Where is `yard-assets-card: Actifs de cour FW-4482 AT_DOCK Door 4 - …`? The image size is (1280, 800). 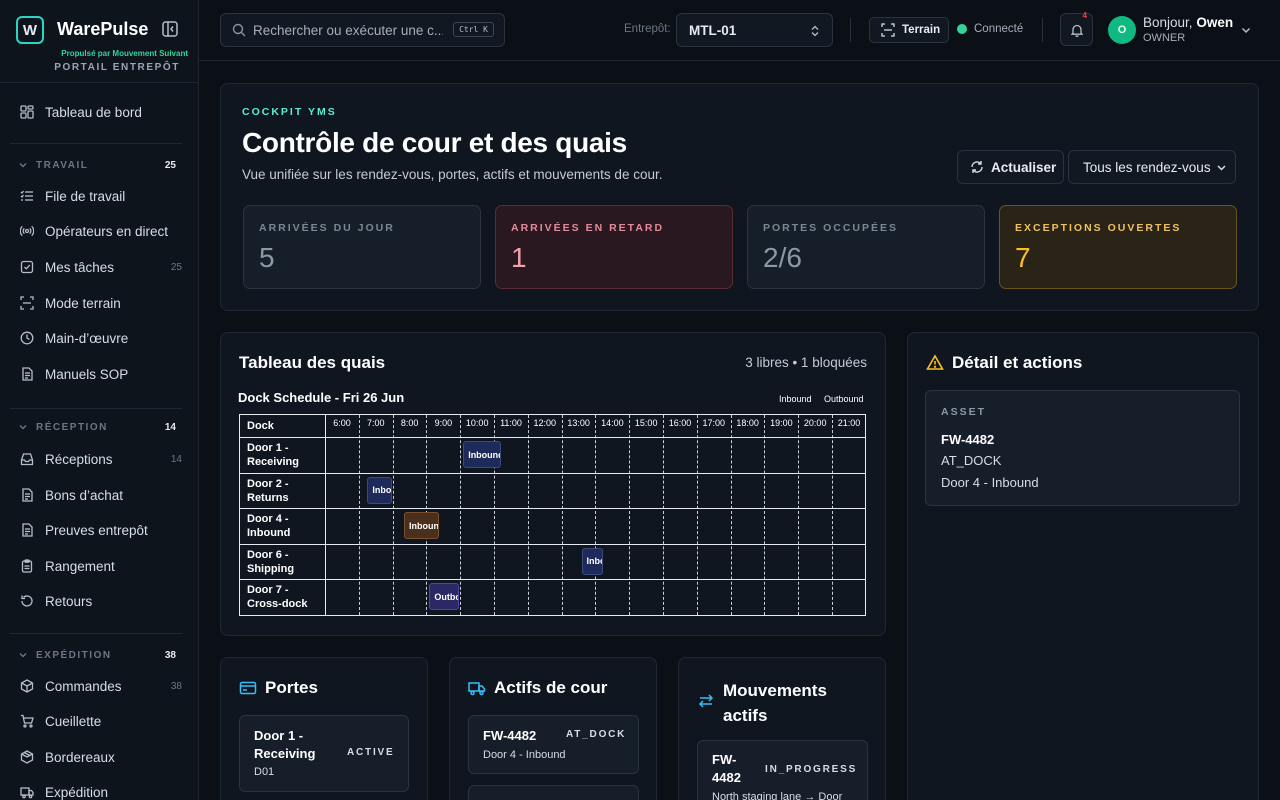 yard-assets-card: Actifs de cour FW-4482 AT_DOCK Door 4 - … is located at coordinates (553, 728).